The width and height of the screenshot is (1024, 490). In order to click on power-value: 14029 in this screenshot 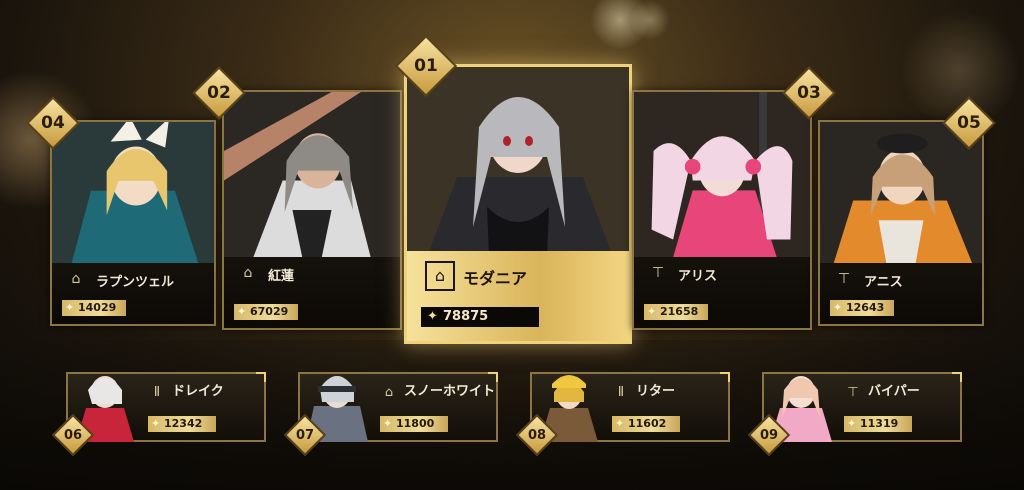, I will do `click(94, 308)`.